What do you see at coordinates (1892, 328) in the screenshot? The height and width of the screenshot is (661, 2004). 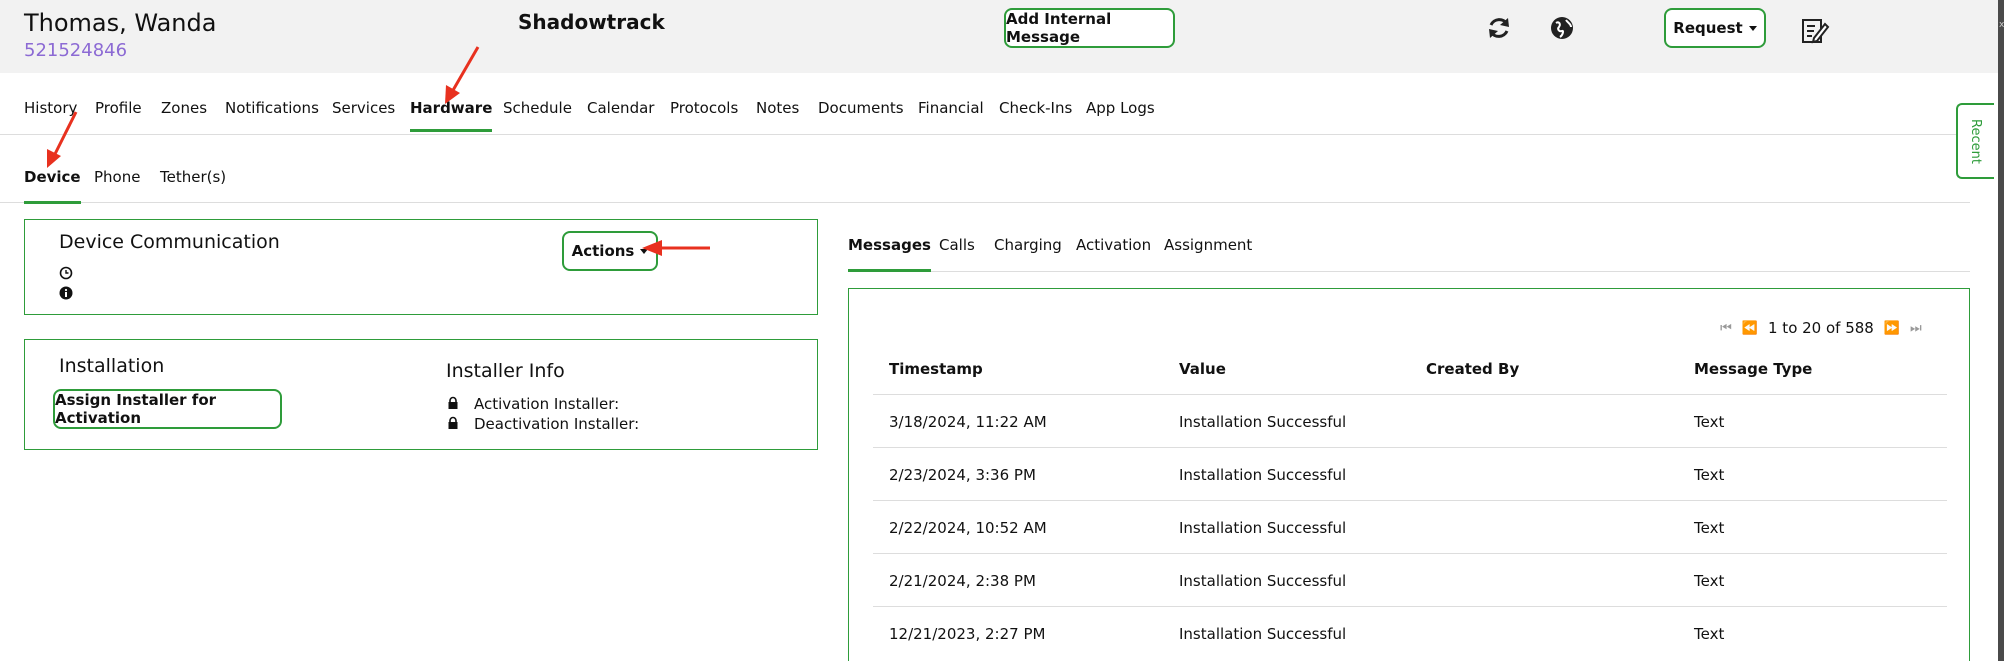 I see `next-page-icon: ⏩` at bounding box center [1892, 328].